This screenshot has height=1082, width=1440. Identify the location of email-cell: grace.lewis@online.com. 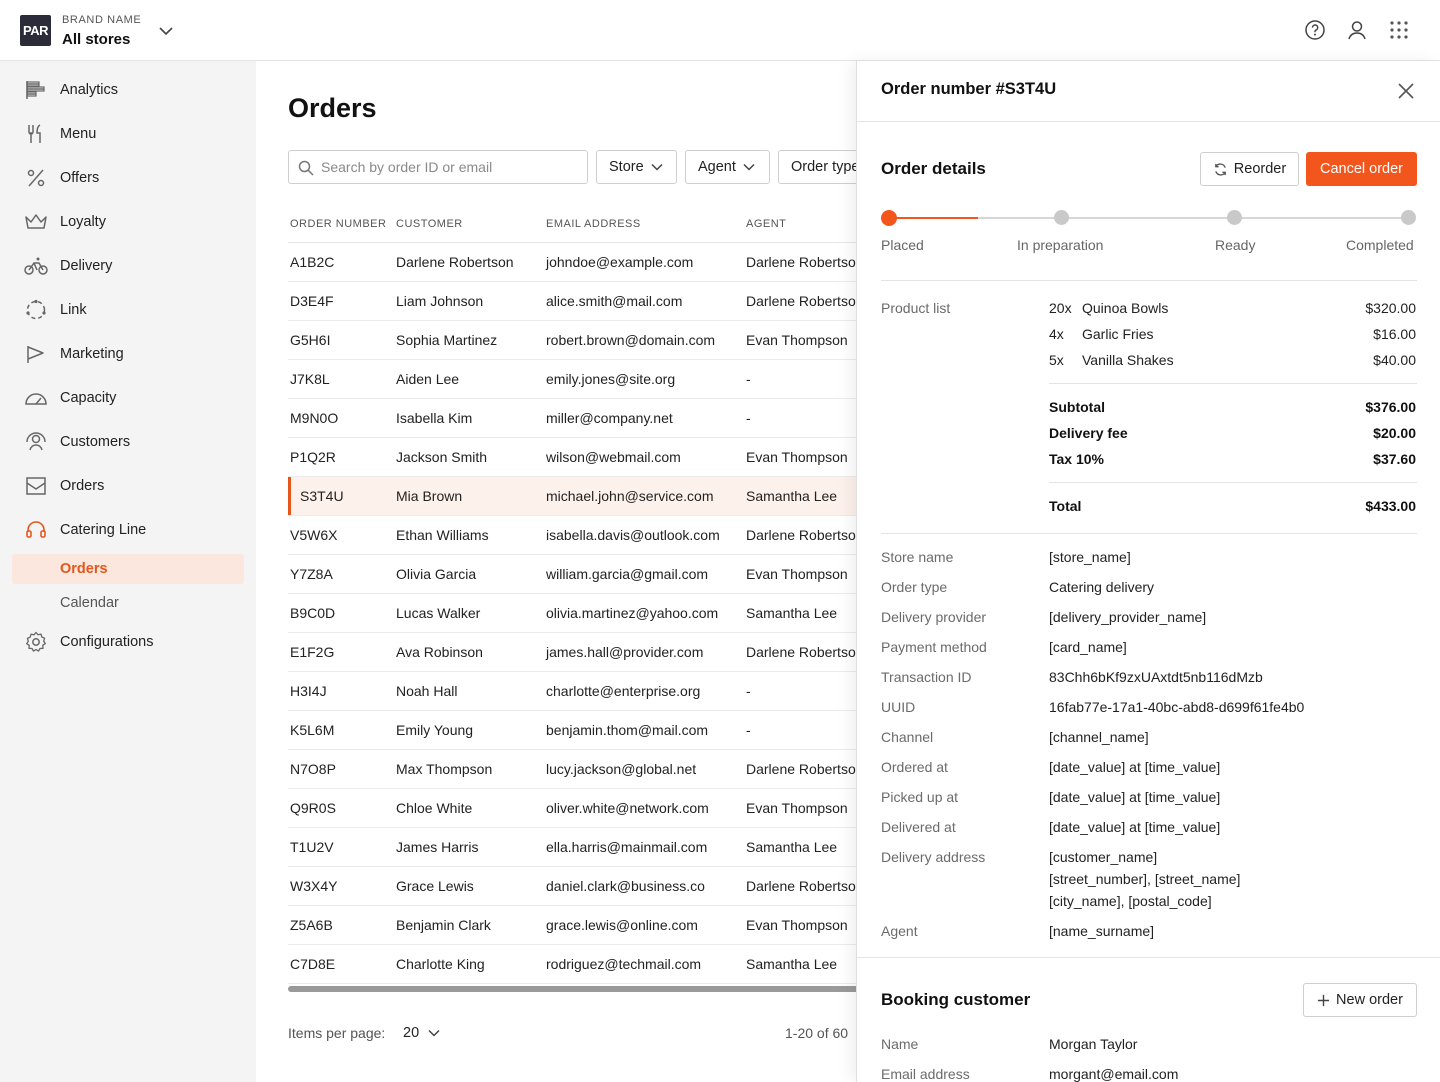
(644, 925).